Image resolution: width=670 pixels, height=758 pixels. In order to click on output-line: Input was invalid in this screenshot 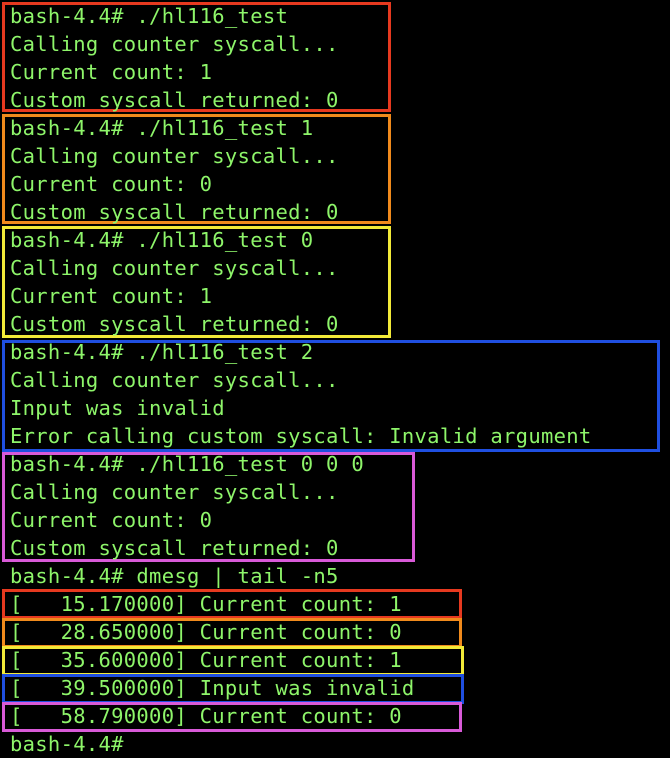, I will do `click(117, 408)`.